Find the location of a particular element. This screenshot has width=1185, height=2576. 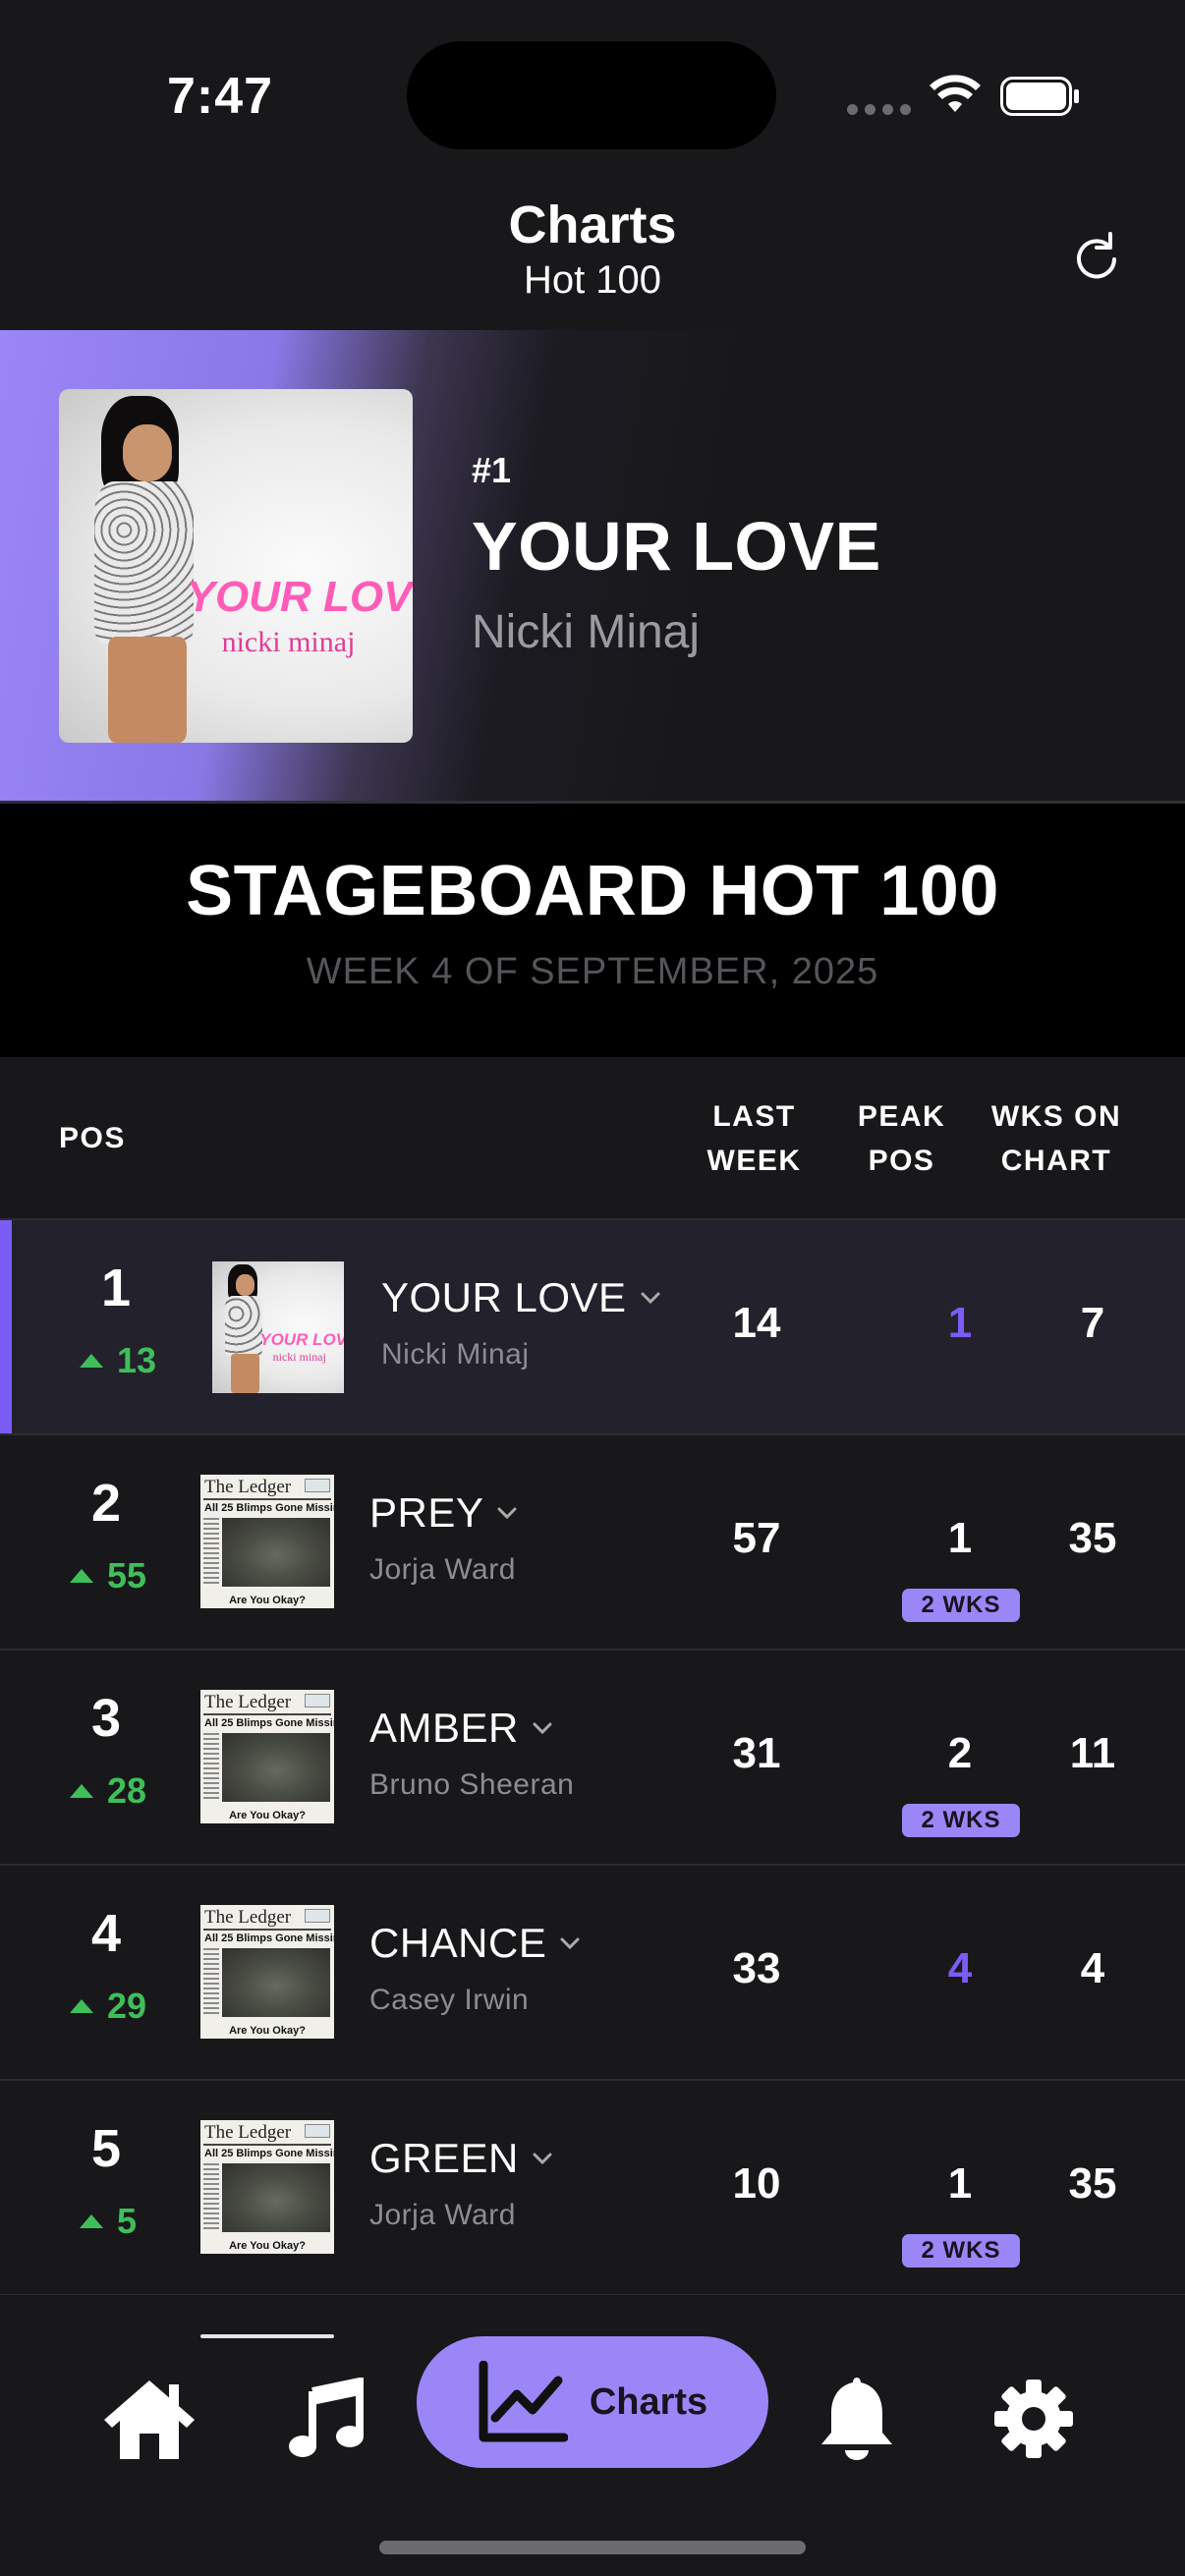

nav-home is located at coordinates (149, 2419).